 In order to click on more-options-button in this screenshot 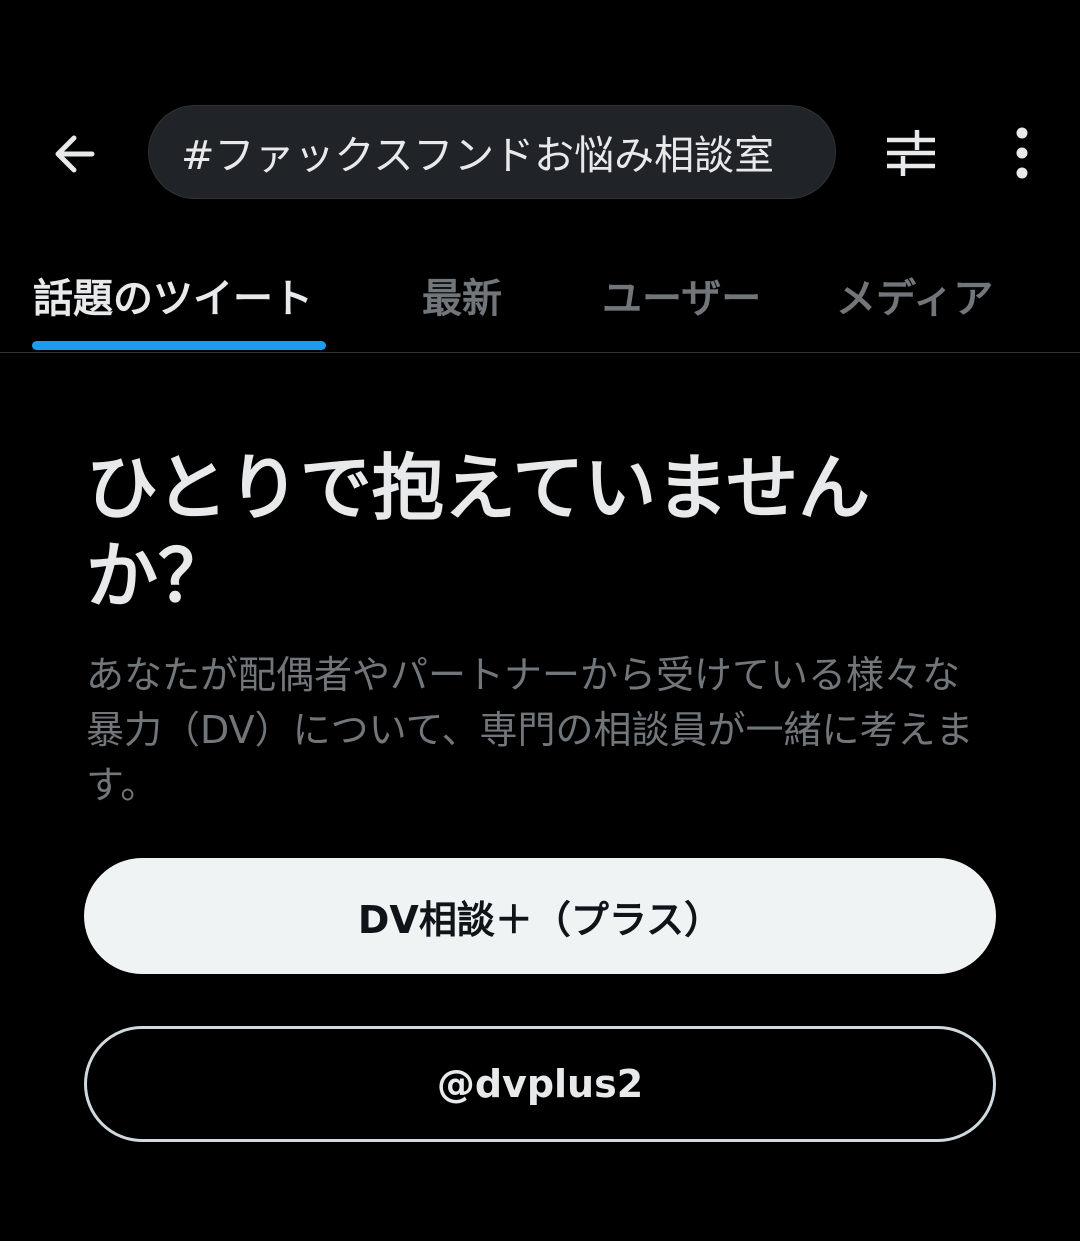, I will do `click(1022, 153)`.